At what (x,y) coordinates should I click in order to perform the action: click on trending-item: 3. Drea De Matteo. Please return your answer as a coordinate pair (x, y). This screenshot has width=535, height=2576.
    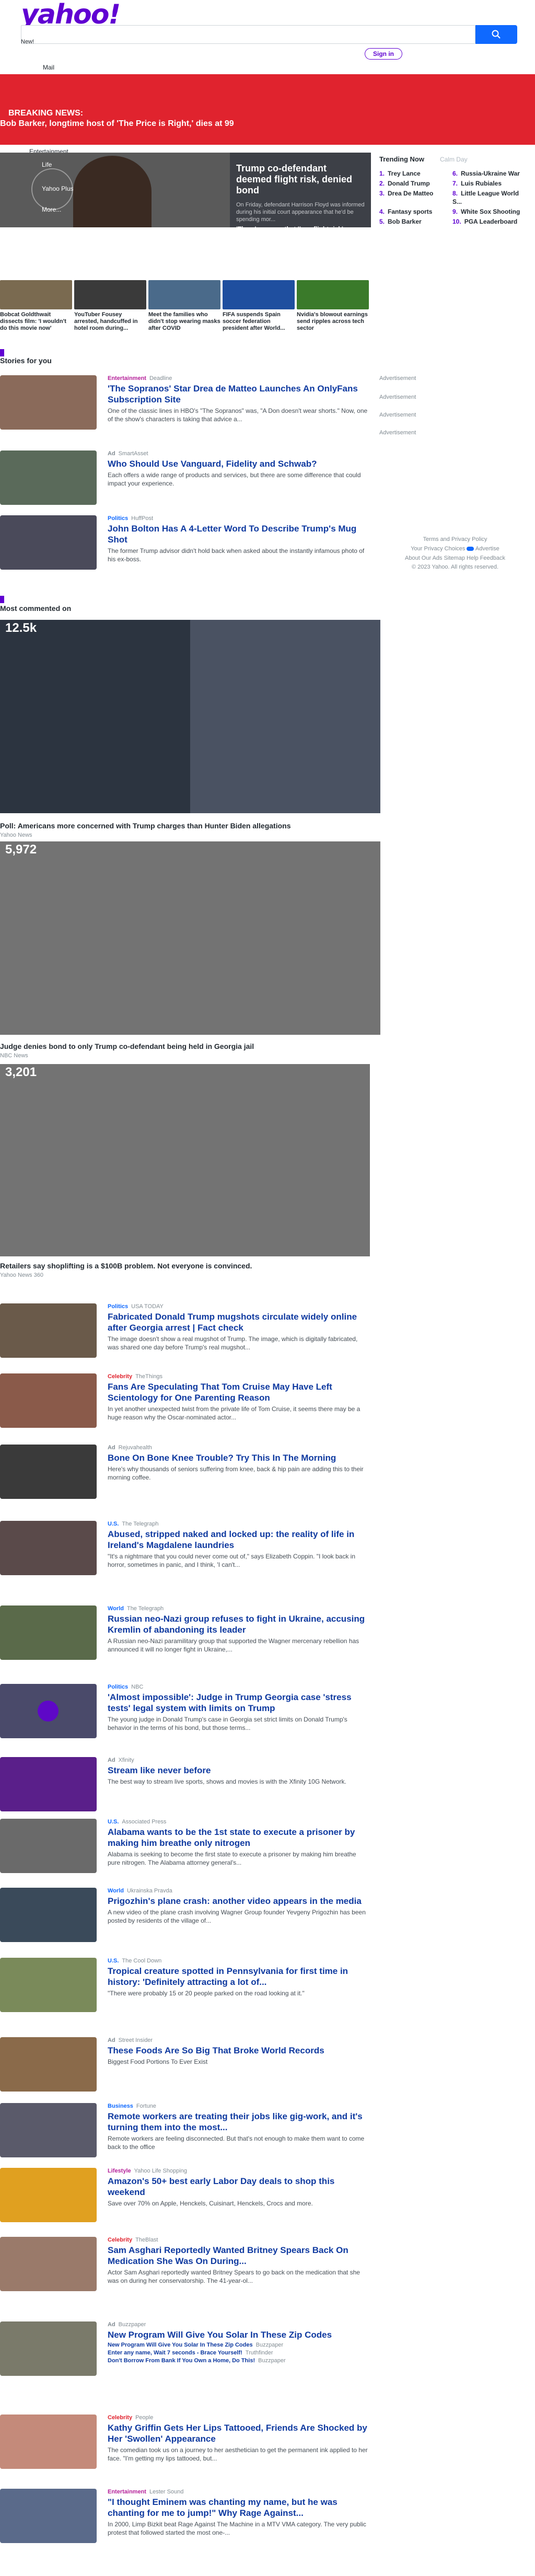
    Looking at the image, I should click on (415, 198).